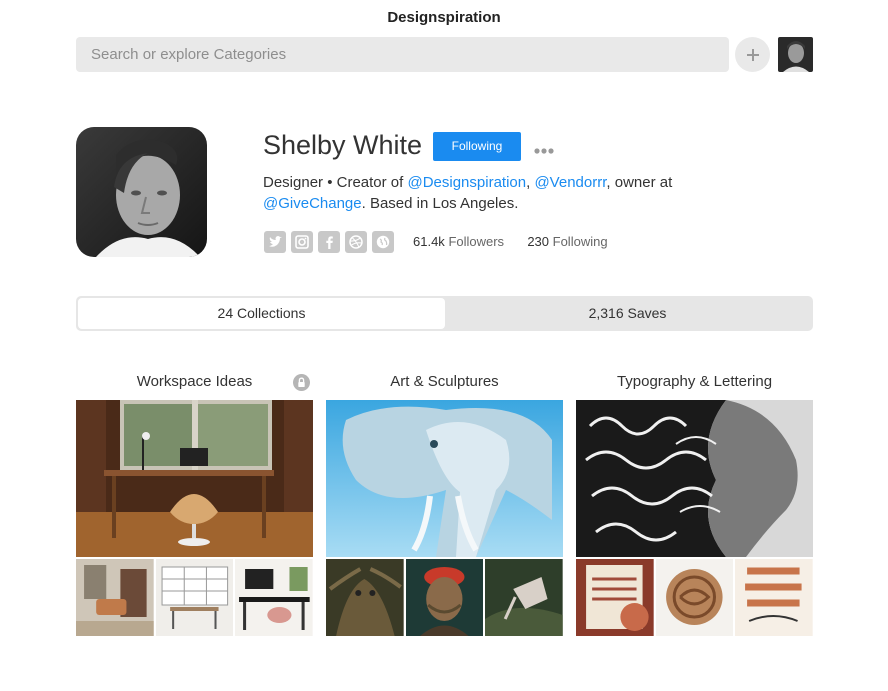  Describe the element at coordinates (440, 203) in the screenshot. I see `bio-text: . Based in Los Angeles.` at that location.